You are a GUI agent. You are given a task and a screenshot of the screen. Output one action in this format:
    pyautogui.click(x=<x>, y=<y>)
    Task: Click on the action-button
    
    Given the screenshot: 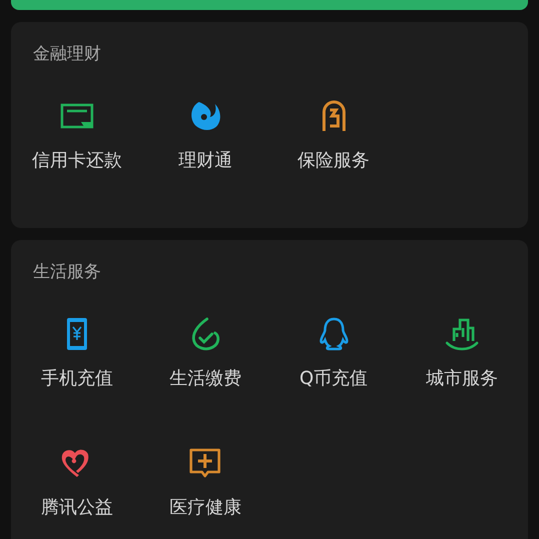 What is the action you would take?
    pyautogui.click(x=269, y=5)
    